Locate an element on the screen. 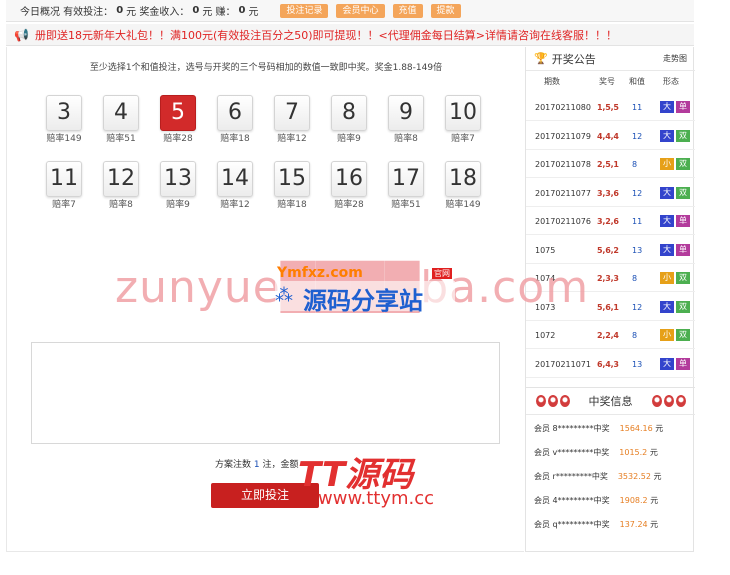 The image size is (730, 575). withdraw-button: 提款 is located at coordinates (445, 10).